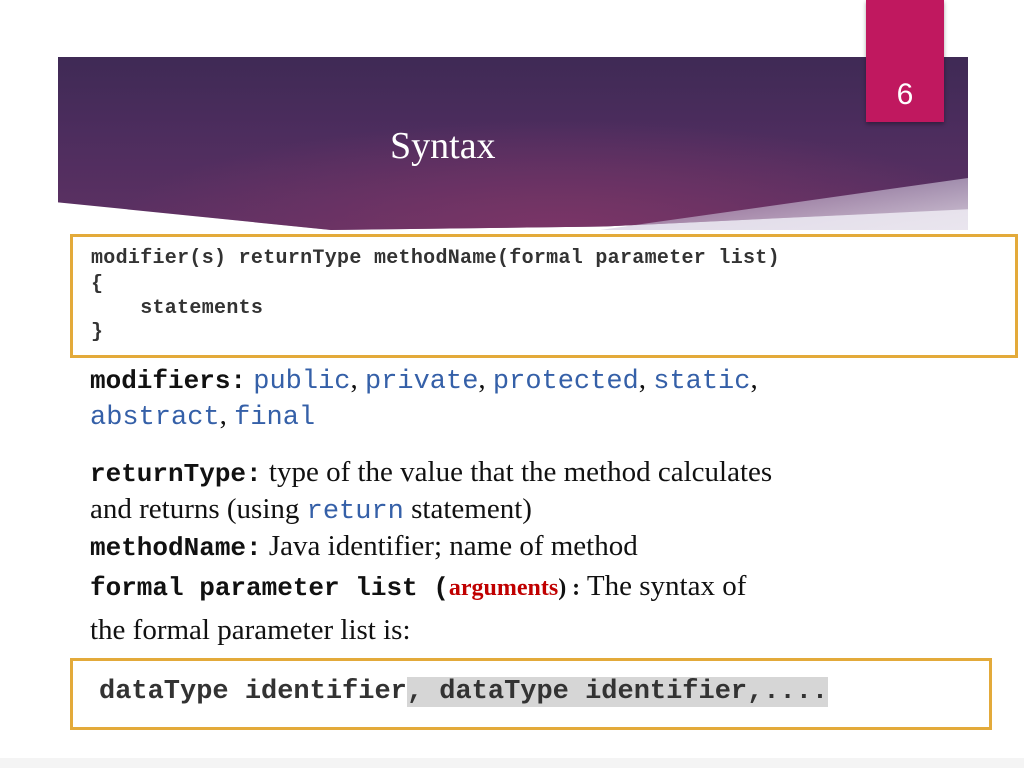 This screenshot has height=768, width=1024. I want to click on formal-params-close: ) :, so click(569, 588).